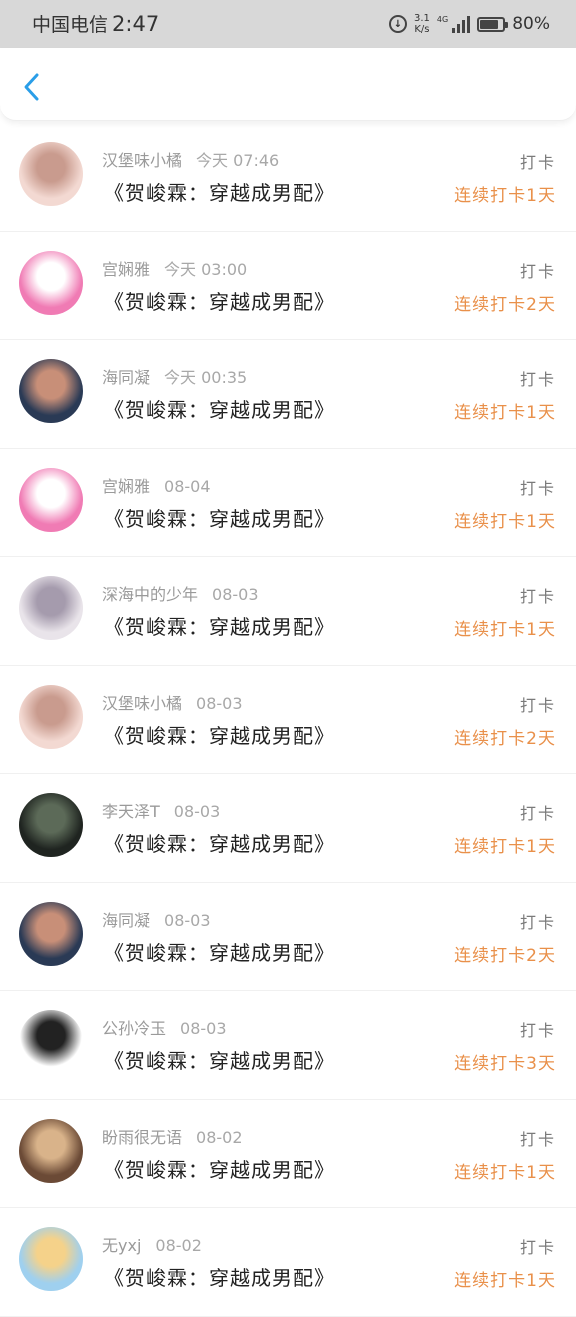  Describe the element at coordinates (288, 84) in the screenshot. I see `top-nav-bar` at that location.